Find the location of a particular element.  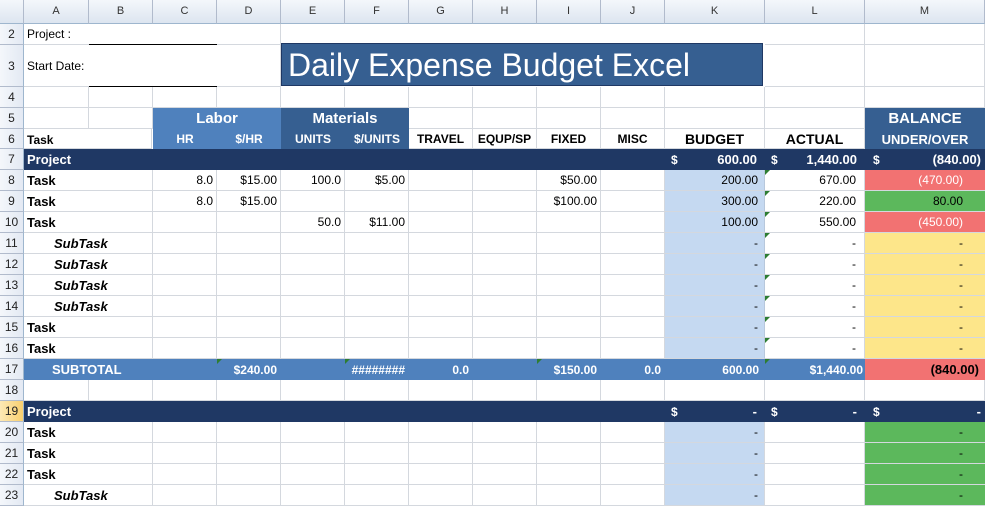

actual-cell is located at coordinates (815, 495).